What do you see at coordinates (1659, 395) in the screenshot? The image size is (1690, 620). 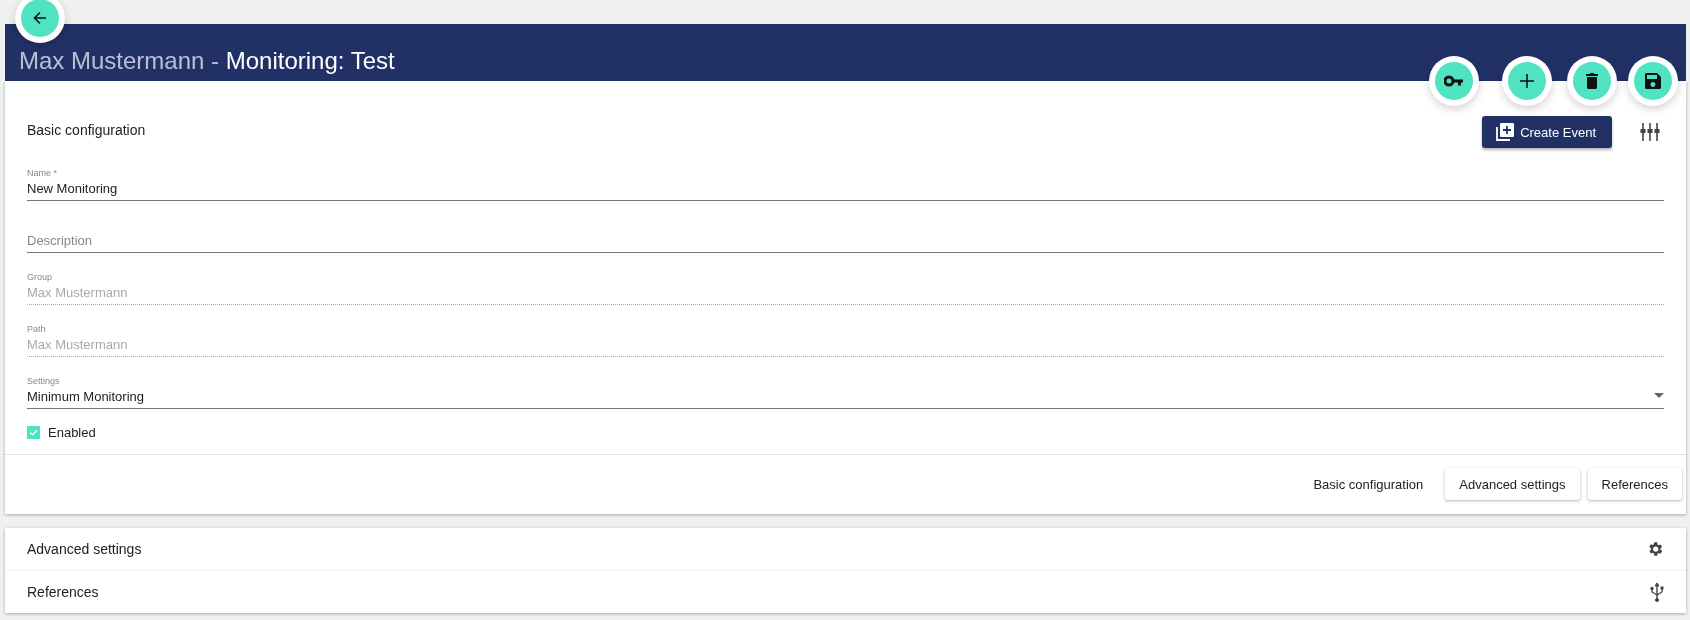 I see `dropdown-caret-icon` at bounding box center [1659, 395].